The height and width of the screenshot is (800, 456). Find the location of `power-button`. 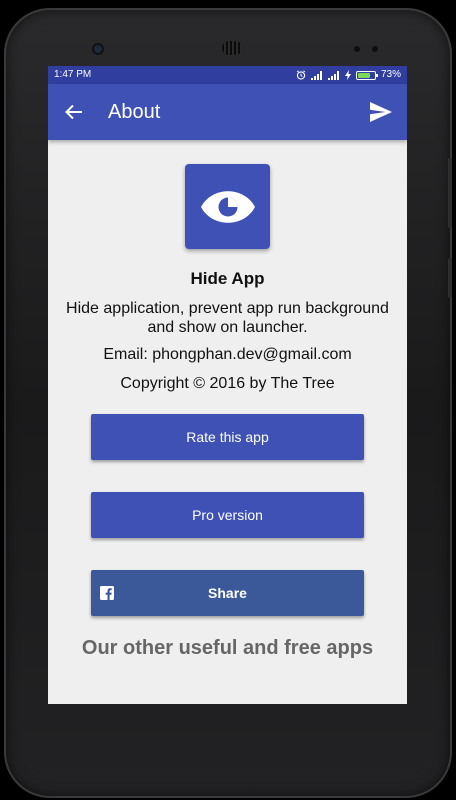

power-button is located at coordinates (450, 278).